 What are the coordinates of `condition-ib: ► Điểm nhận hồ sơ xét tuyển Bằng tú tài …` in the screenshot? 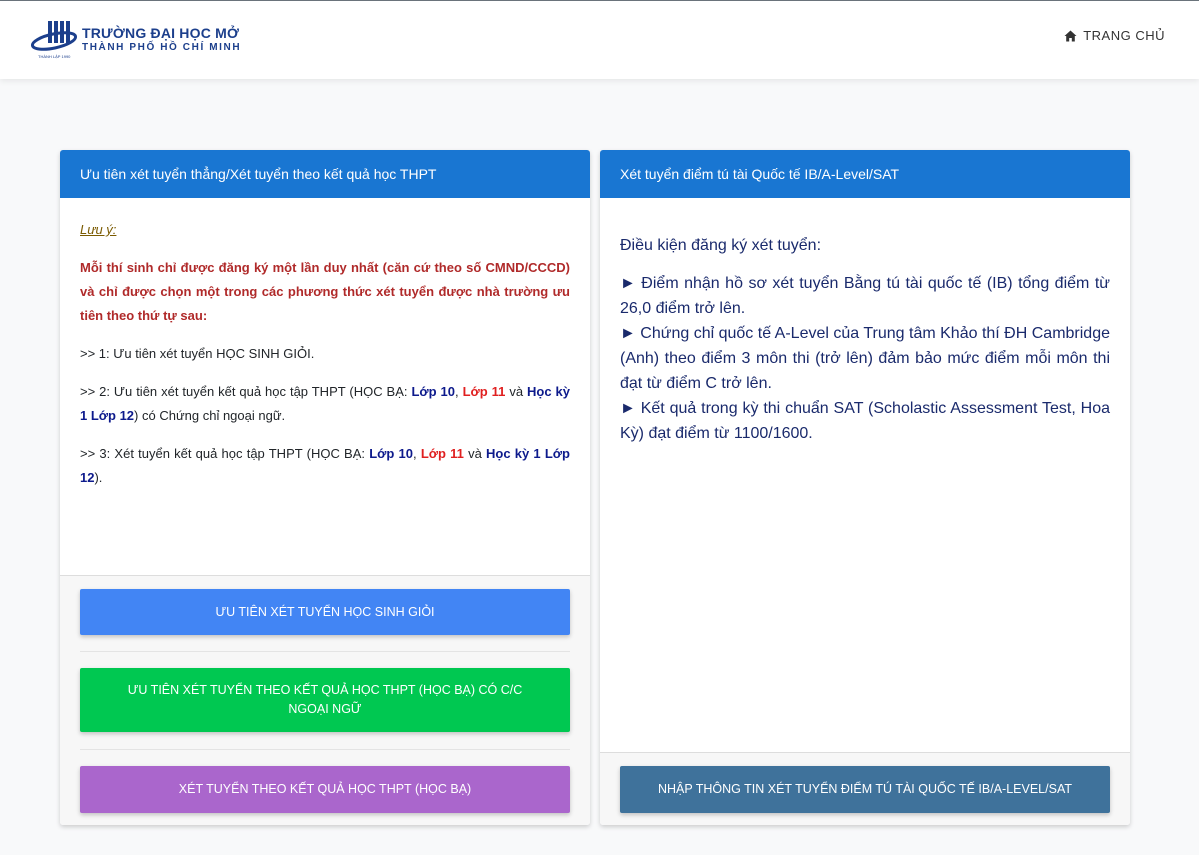 It's located at (865, 296).